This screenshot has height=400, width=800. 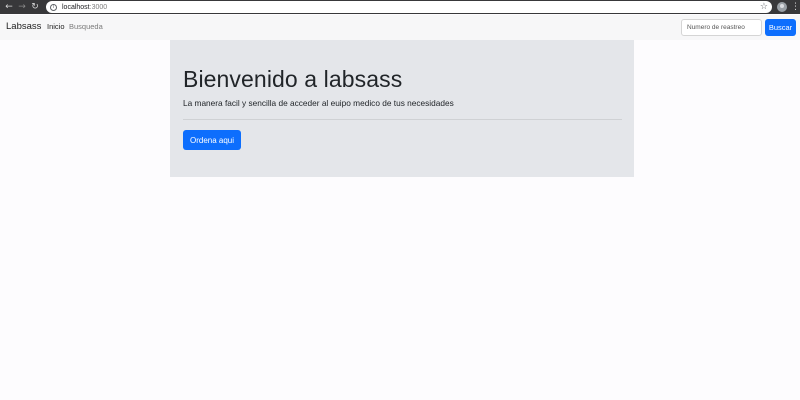 What do you see at coordinates (98, 7) in the screenshot?
I see `url-port: :3000` at bounding box center [98, 7].